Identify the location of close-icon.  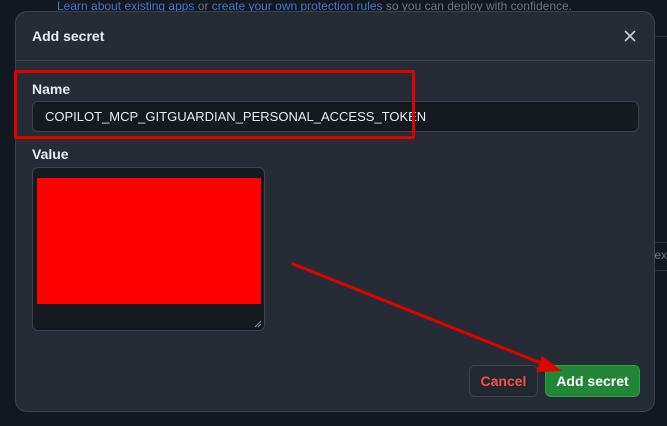
(630, 36).